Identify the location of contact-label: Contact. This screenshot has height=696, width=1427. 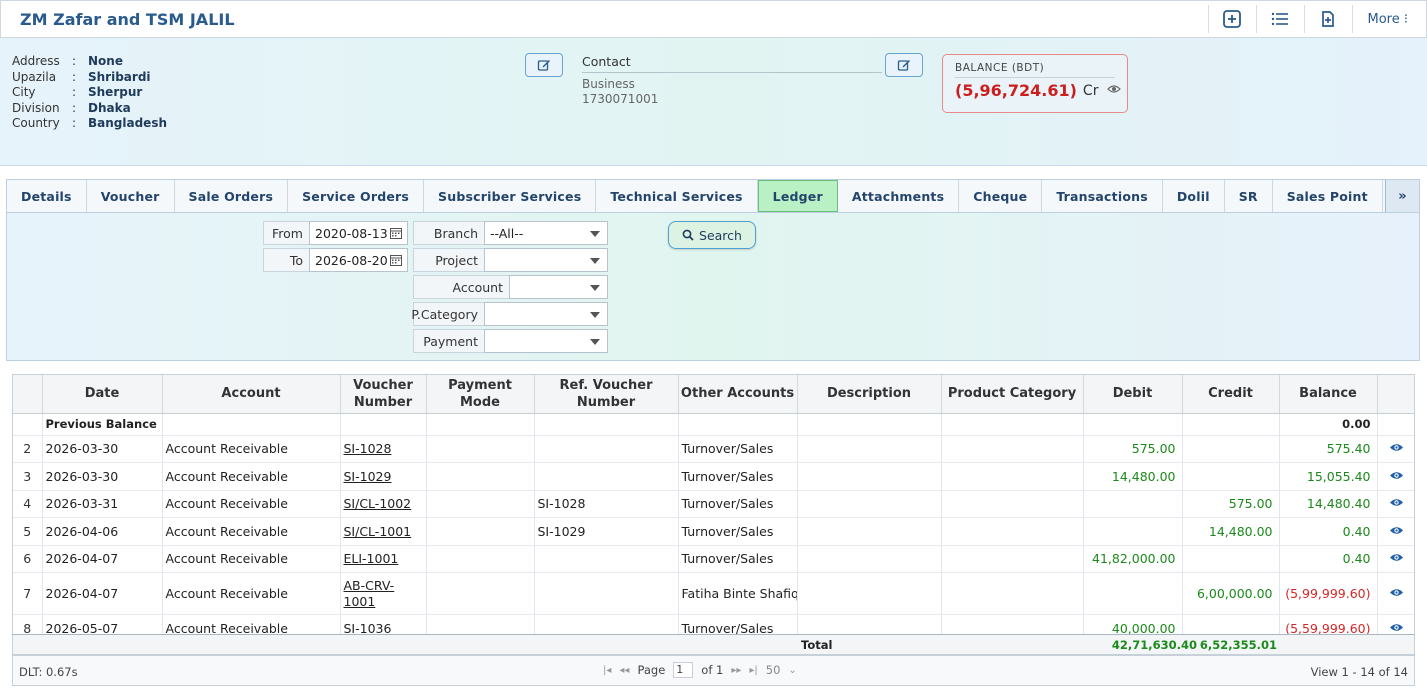
(732, 63).